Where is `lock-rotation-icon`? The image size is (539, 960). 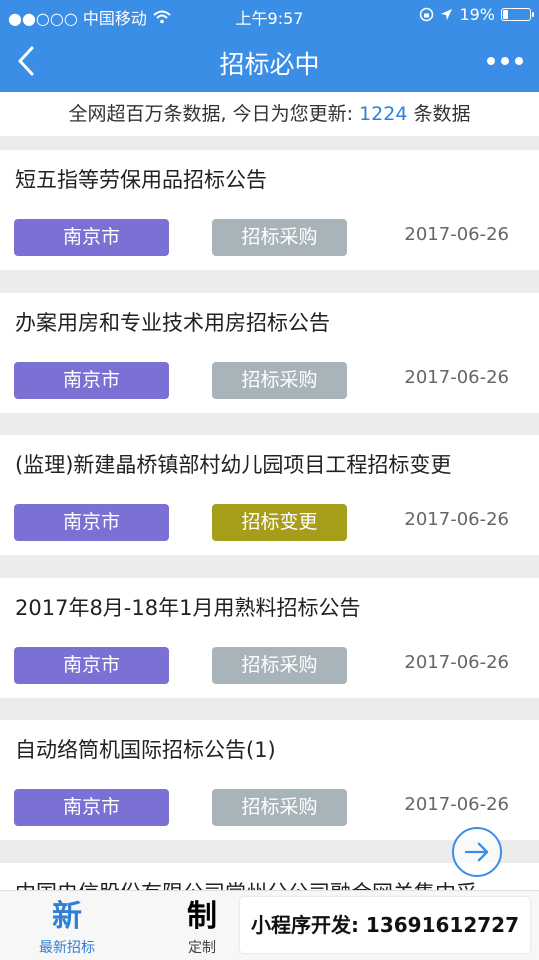 lock-rotation-icon is located at coordinates (427, 14).